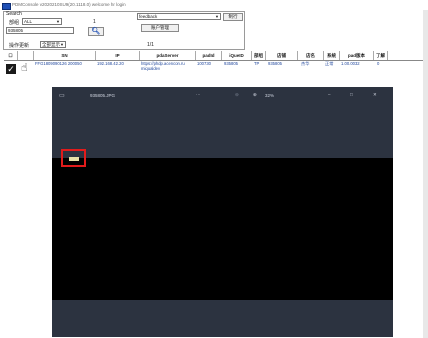 Image resolution: width=428 pixels, height=338 pixels. What do you see at coordinates (24, 68) in the screenshot?
I see `hand-pointer-icon: ☝︎` at bounding box center [24, 68].